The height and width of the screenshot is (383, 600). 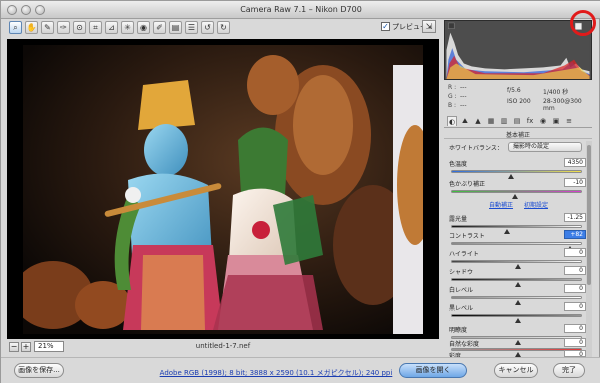 I want to click on vibrance-label: 自然な彩度, so click(x=464, y=344).